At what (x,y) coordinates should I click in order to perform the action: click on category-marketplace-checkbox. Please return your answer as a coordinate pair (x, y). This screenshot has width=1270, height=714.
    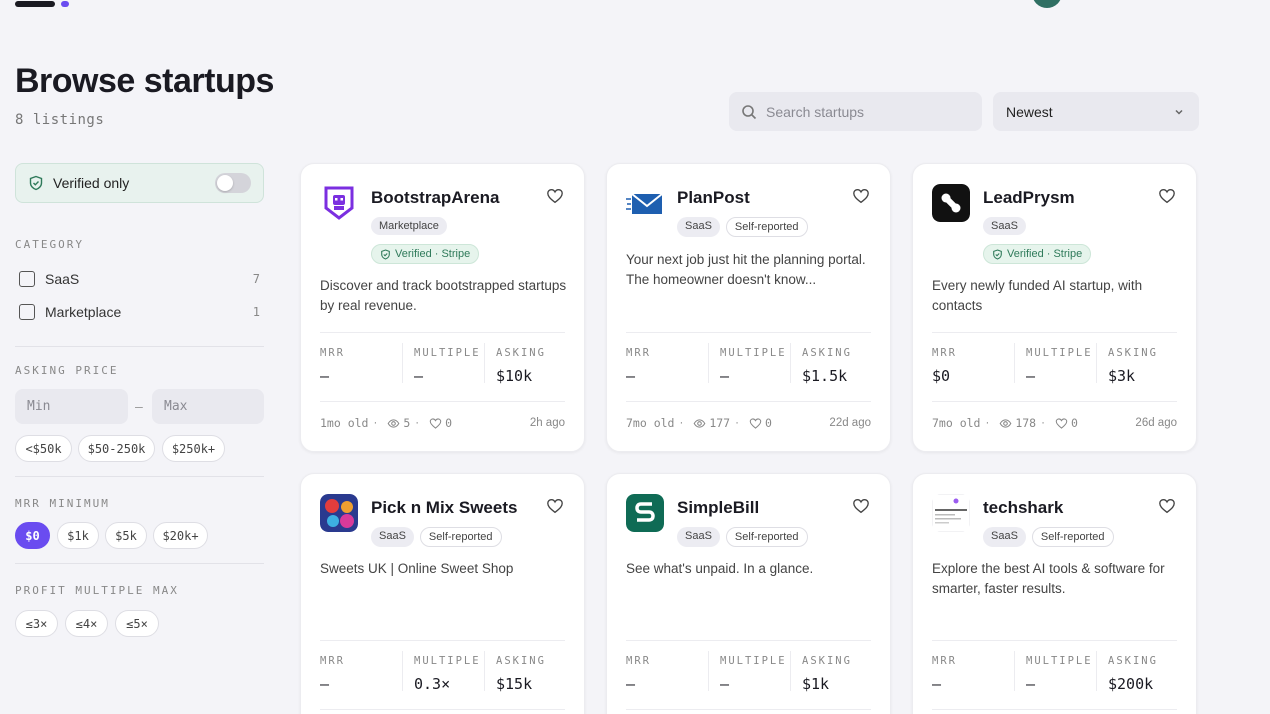
    Looking at the image, I should click on (27, 312).